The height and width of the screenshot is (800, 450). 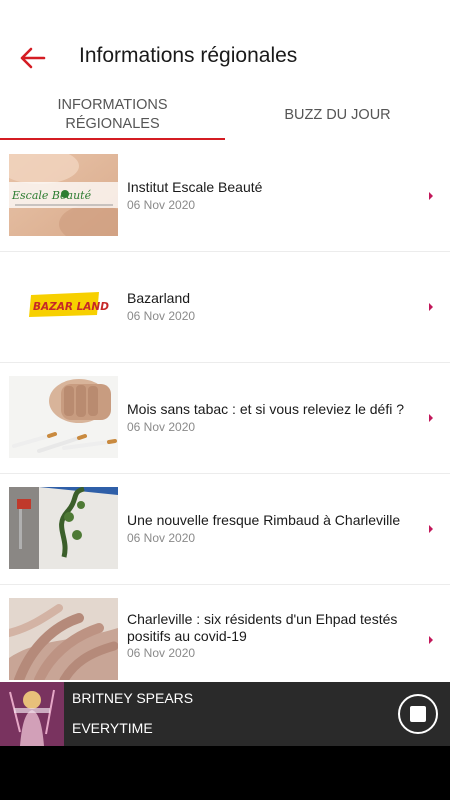 What do you see at coordinates (32, 714) in the screenshot?
I see `album-cover` at bounding box center [32, 714].